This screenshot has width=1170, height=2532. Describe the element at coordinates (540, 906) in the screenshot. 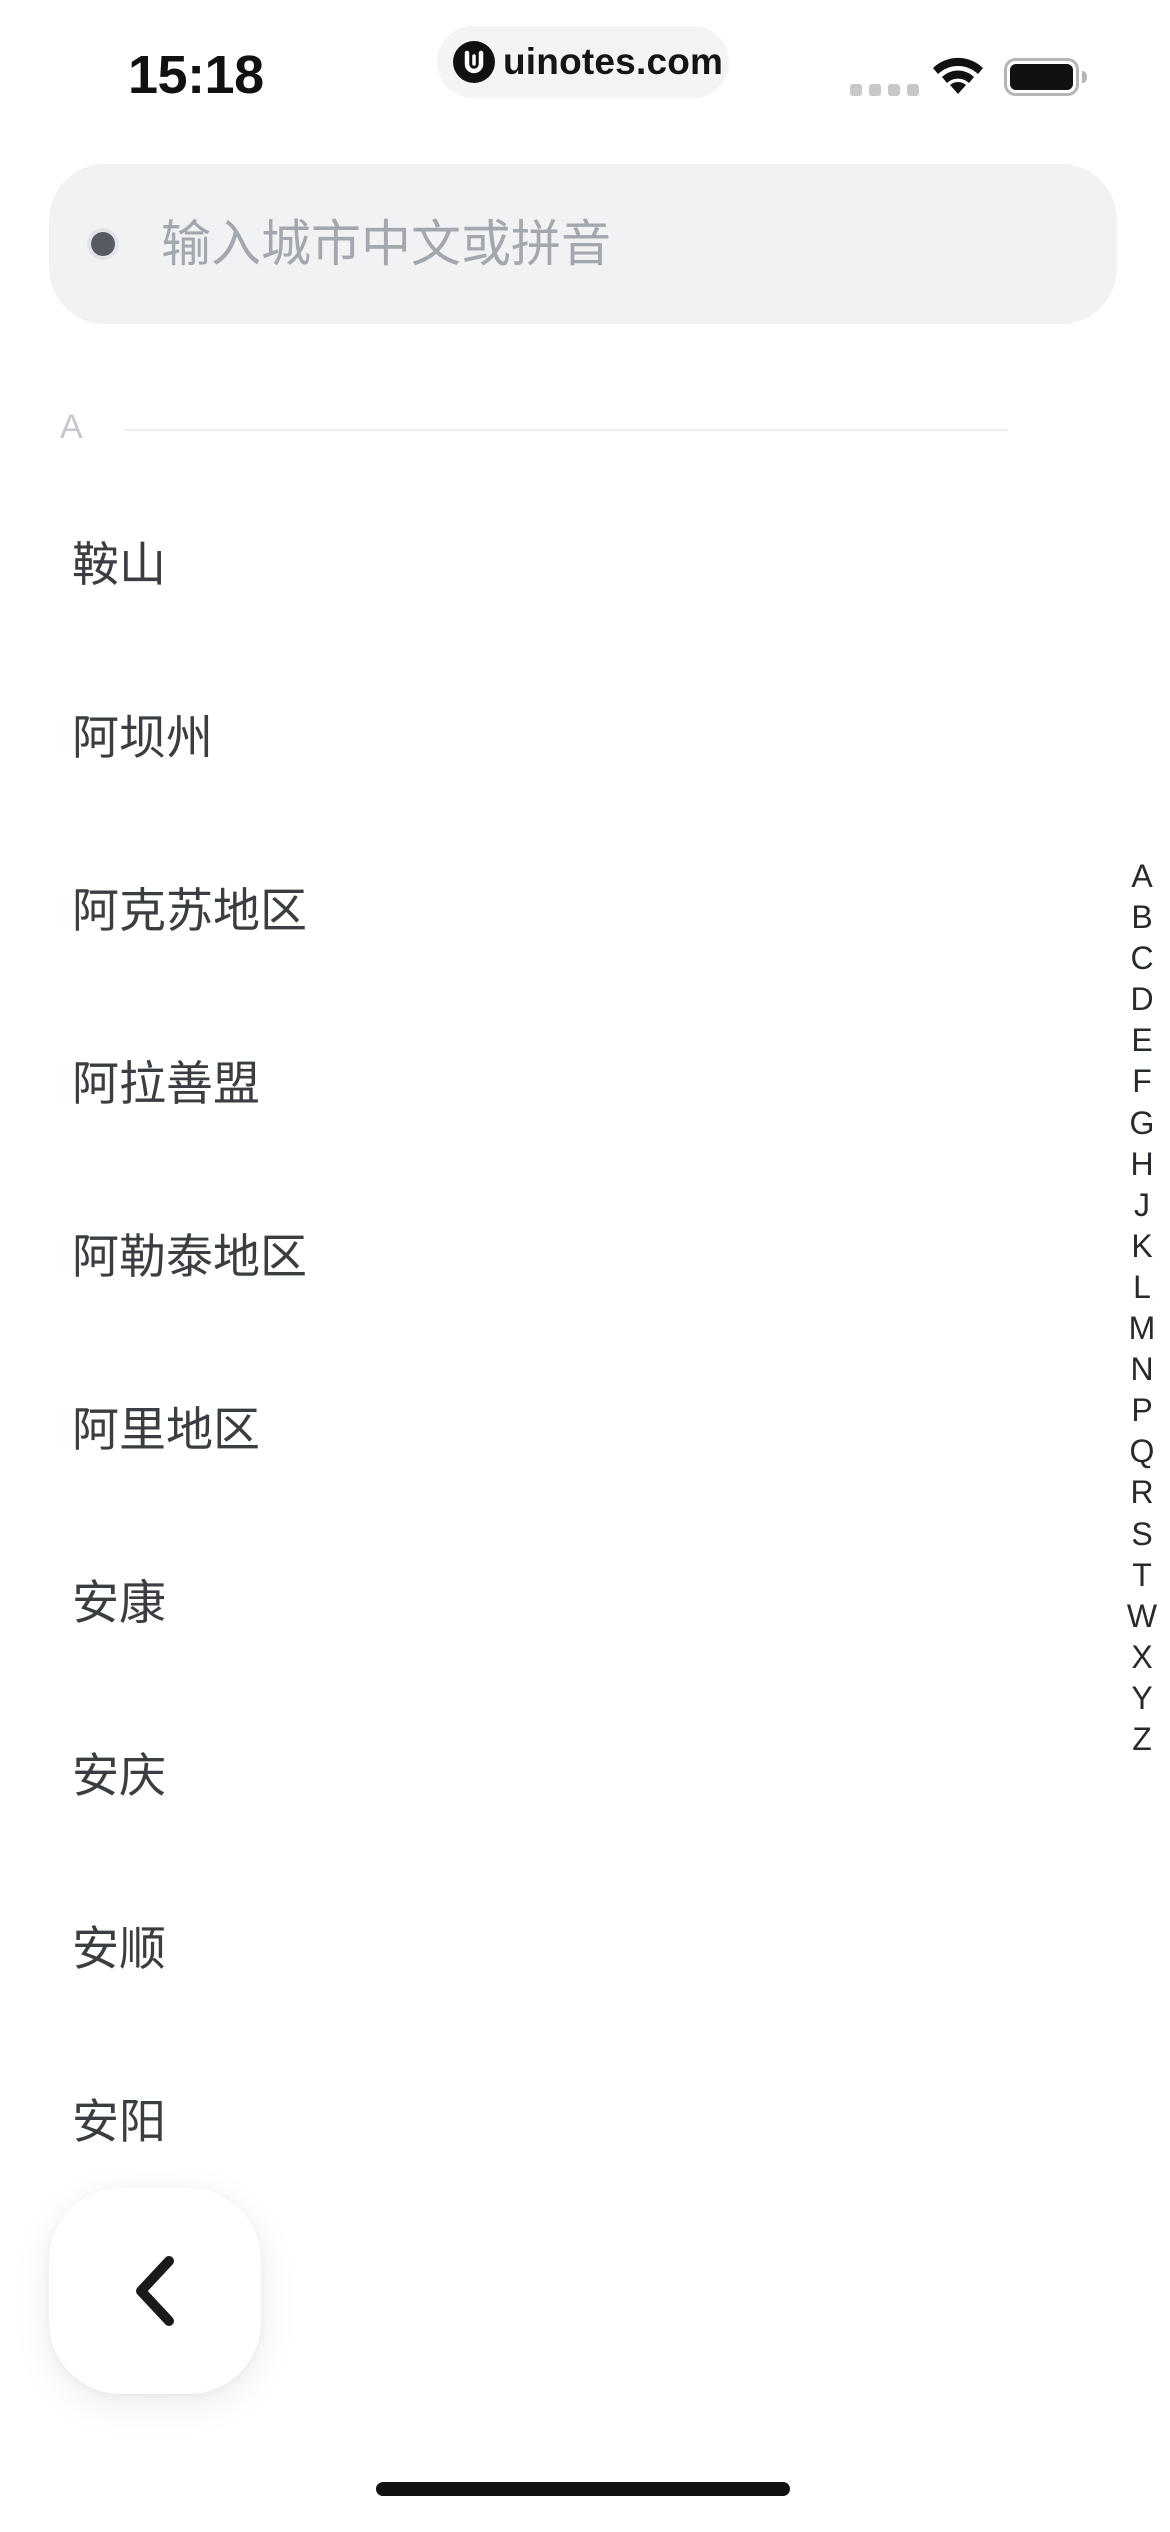

I see `city-list-item: 阿克苏地区` at that location.